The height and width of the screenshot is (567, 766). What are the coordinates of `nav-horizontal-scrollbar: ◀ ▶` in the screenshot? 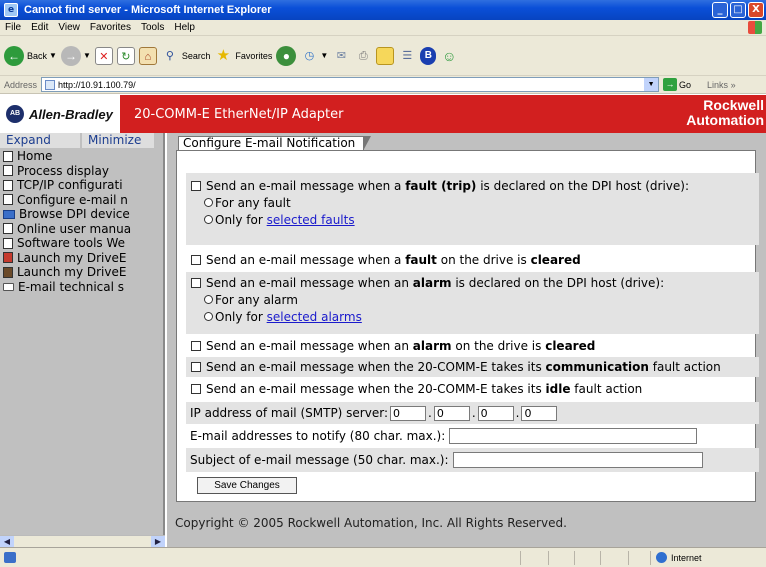 It's located at (82, 541).